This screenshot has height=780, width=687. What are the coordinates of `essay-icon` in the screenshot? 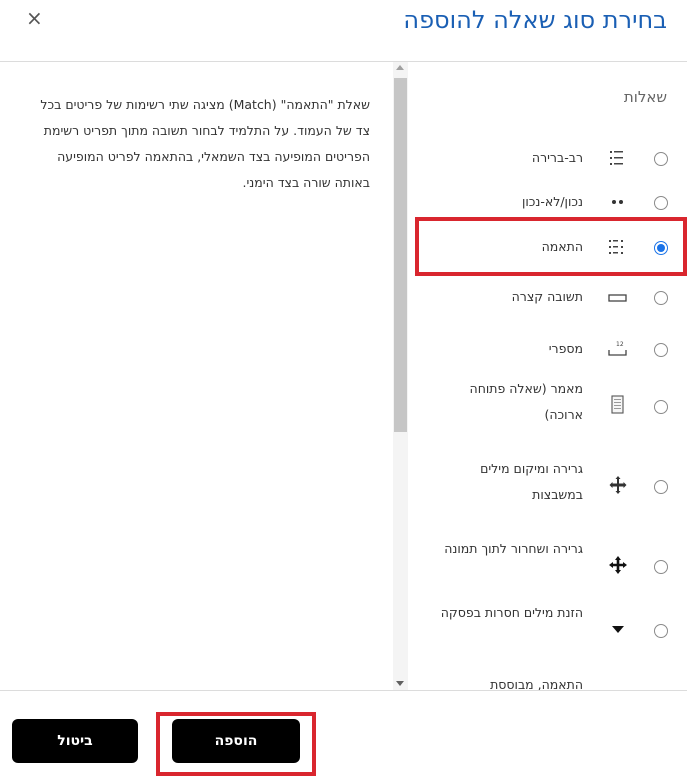 It's located at (617, 404).